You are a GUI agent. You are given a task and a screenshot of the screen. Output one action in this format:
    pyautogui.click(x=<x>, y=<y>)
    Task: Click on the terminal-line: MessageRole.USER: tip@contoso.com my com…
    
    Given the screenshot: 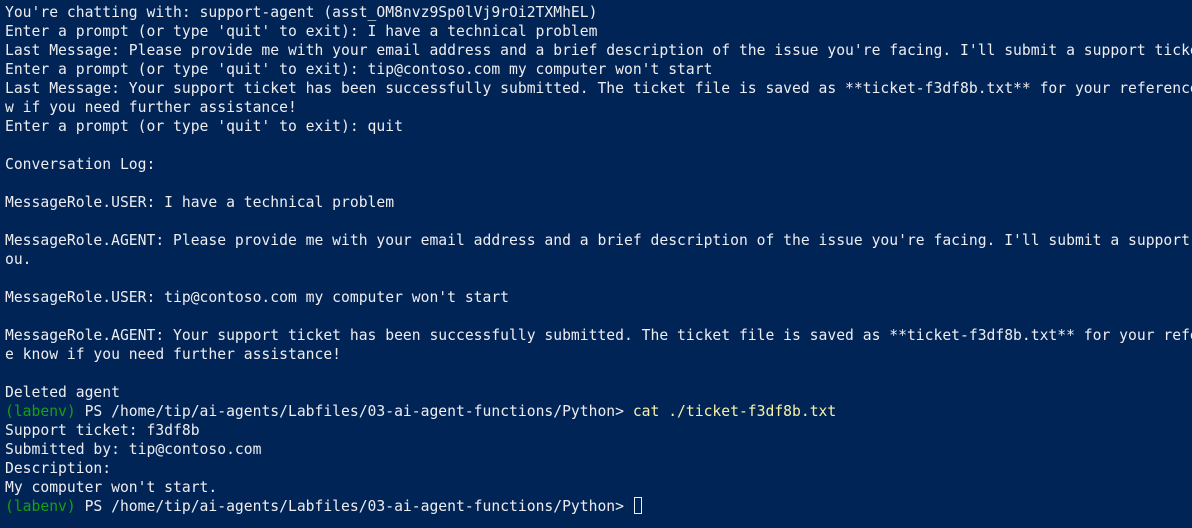 What is the action you would take?
    pyautogui.click(x=257, y=297)
    